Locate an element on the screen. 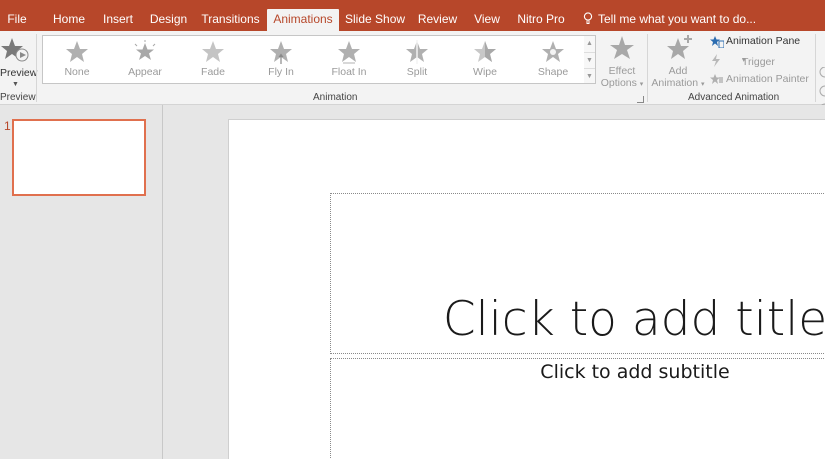  title-placeholder-text: Click to add title is located at coordinates (633, 319).